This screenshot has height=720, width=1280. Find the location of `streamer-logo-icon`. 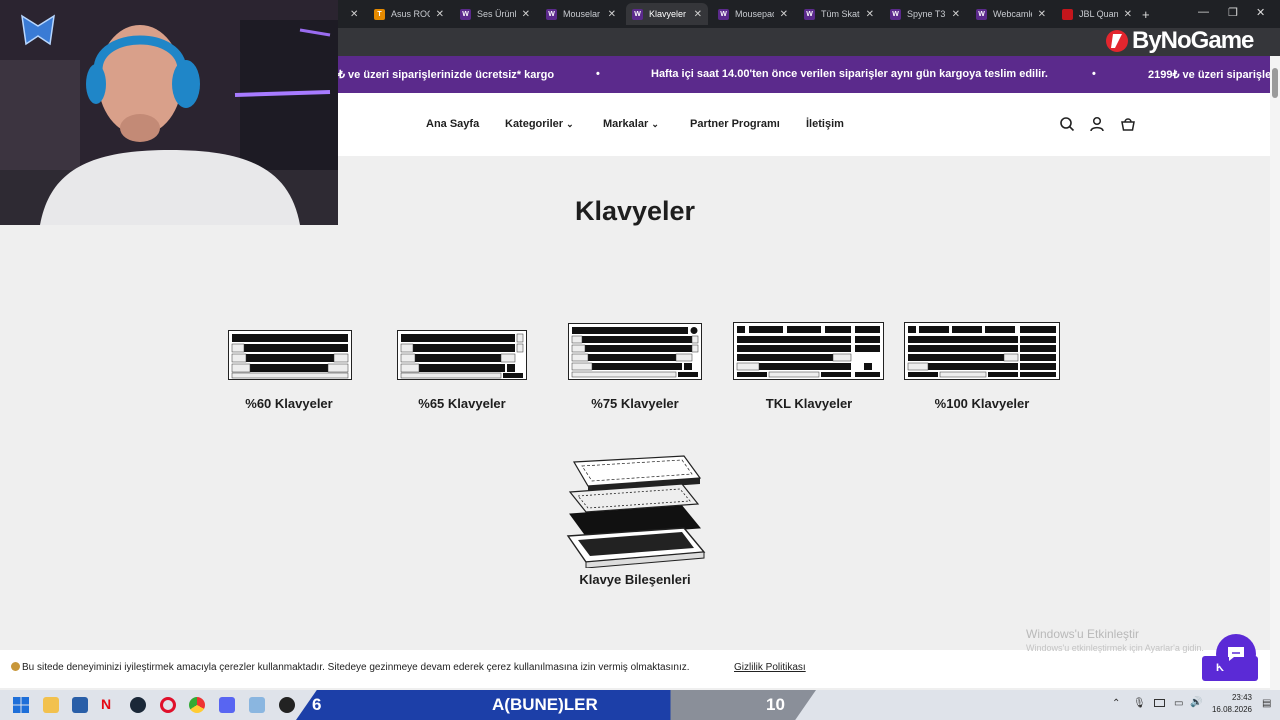

streamer-logo-icon is located at coordinates (38, 30).